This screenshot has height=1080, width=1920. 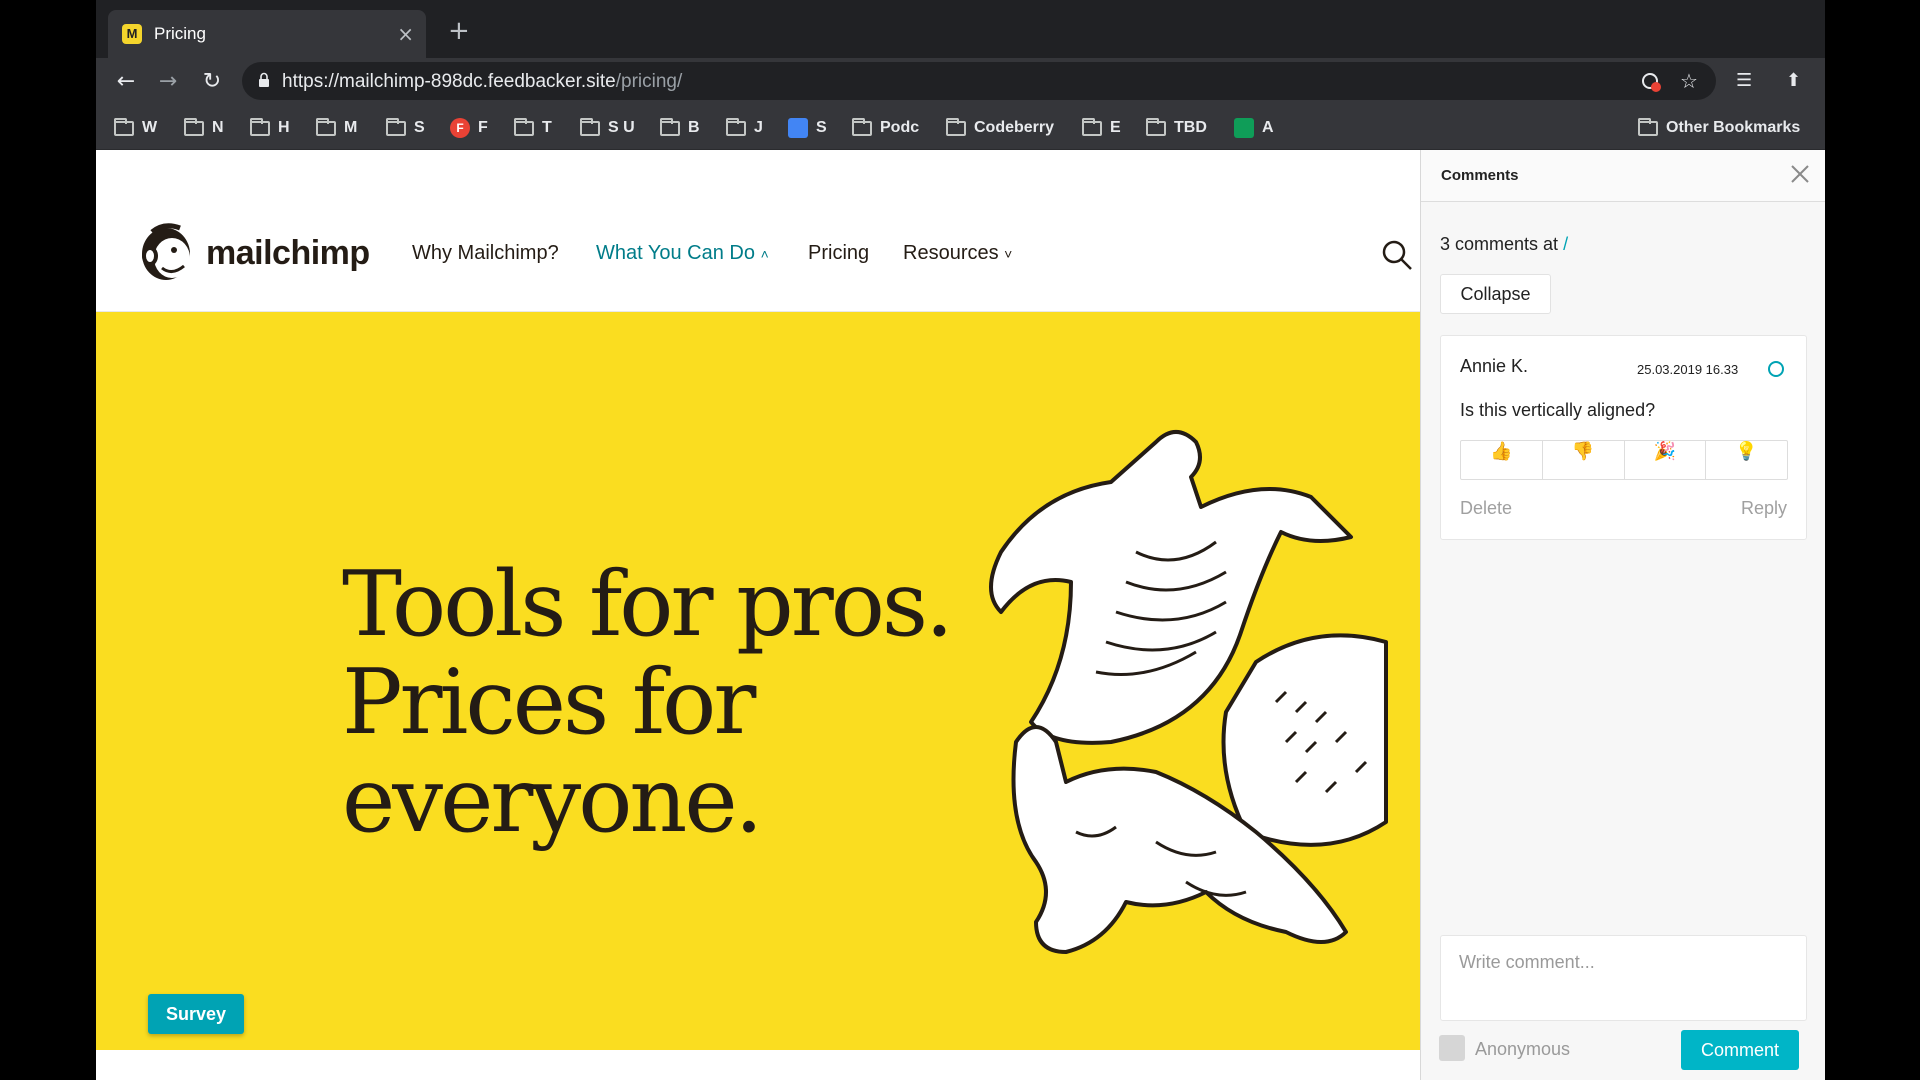 What do you see at coordinates (1666, 460) in the screenshot?
I see `party-popper-icon: 🎉` at bounding box center [1666, 460].